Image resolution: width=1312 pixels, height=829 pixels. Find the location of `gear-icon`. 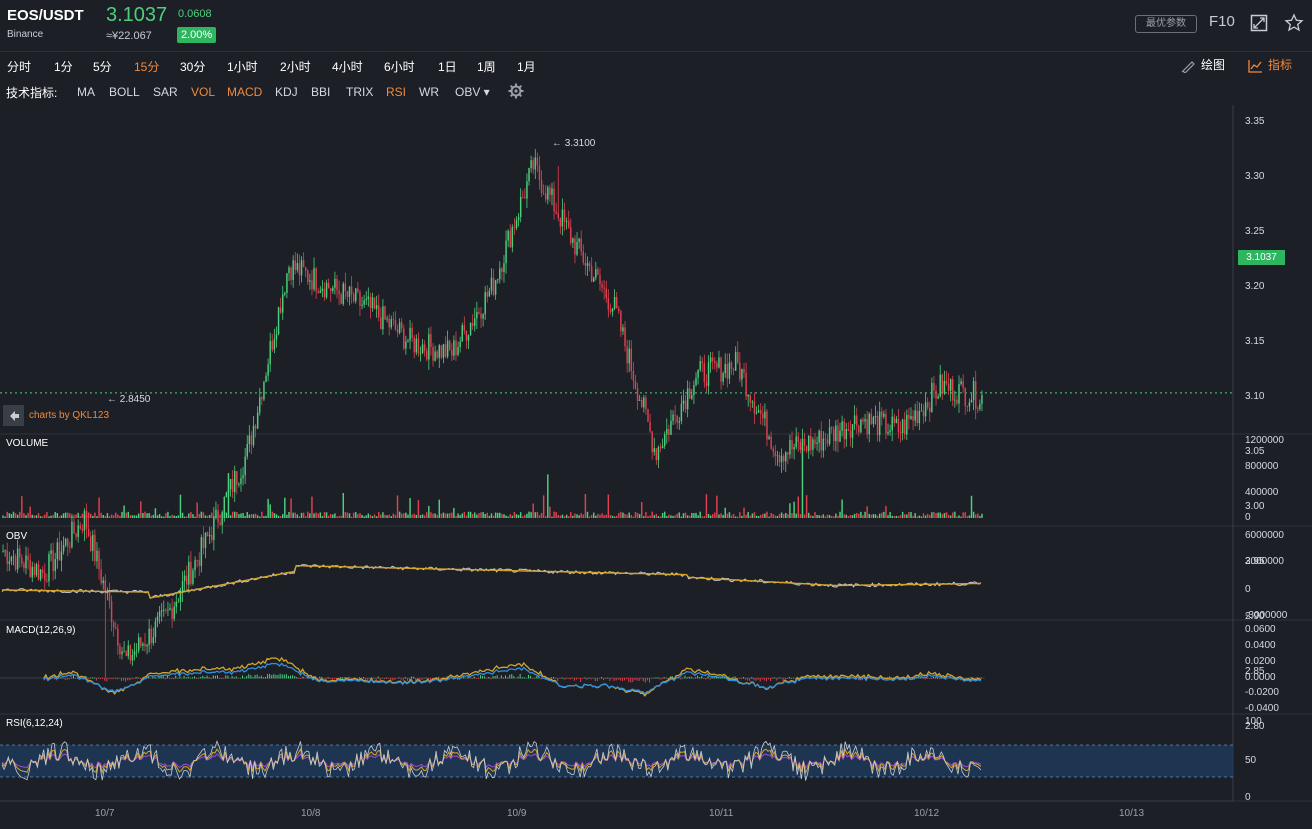

gear-icon is located at coordinates (516, 91).